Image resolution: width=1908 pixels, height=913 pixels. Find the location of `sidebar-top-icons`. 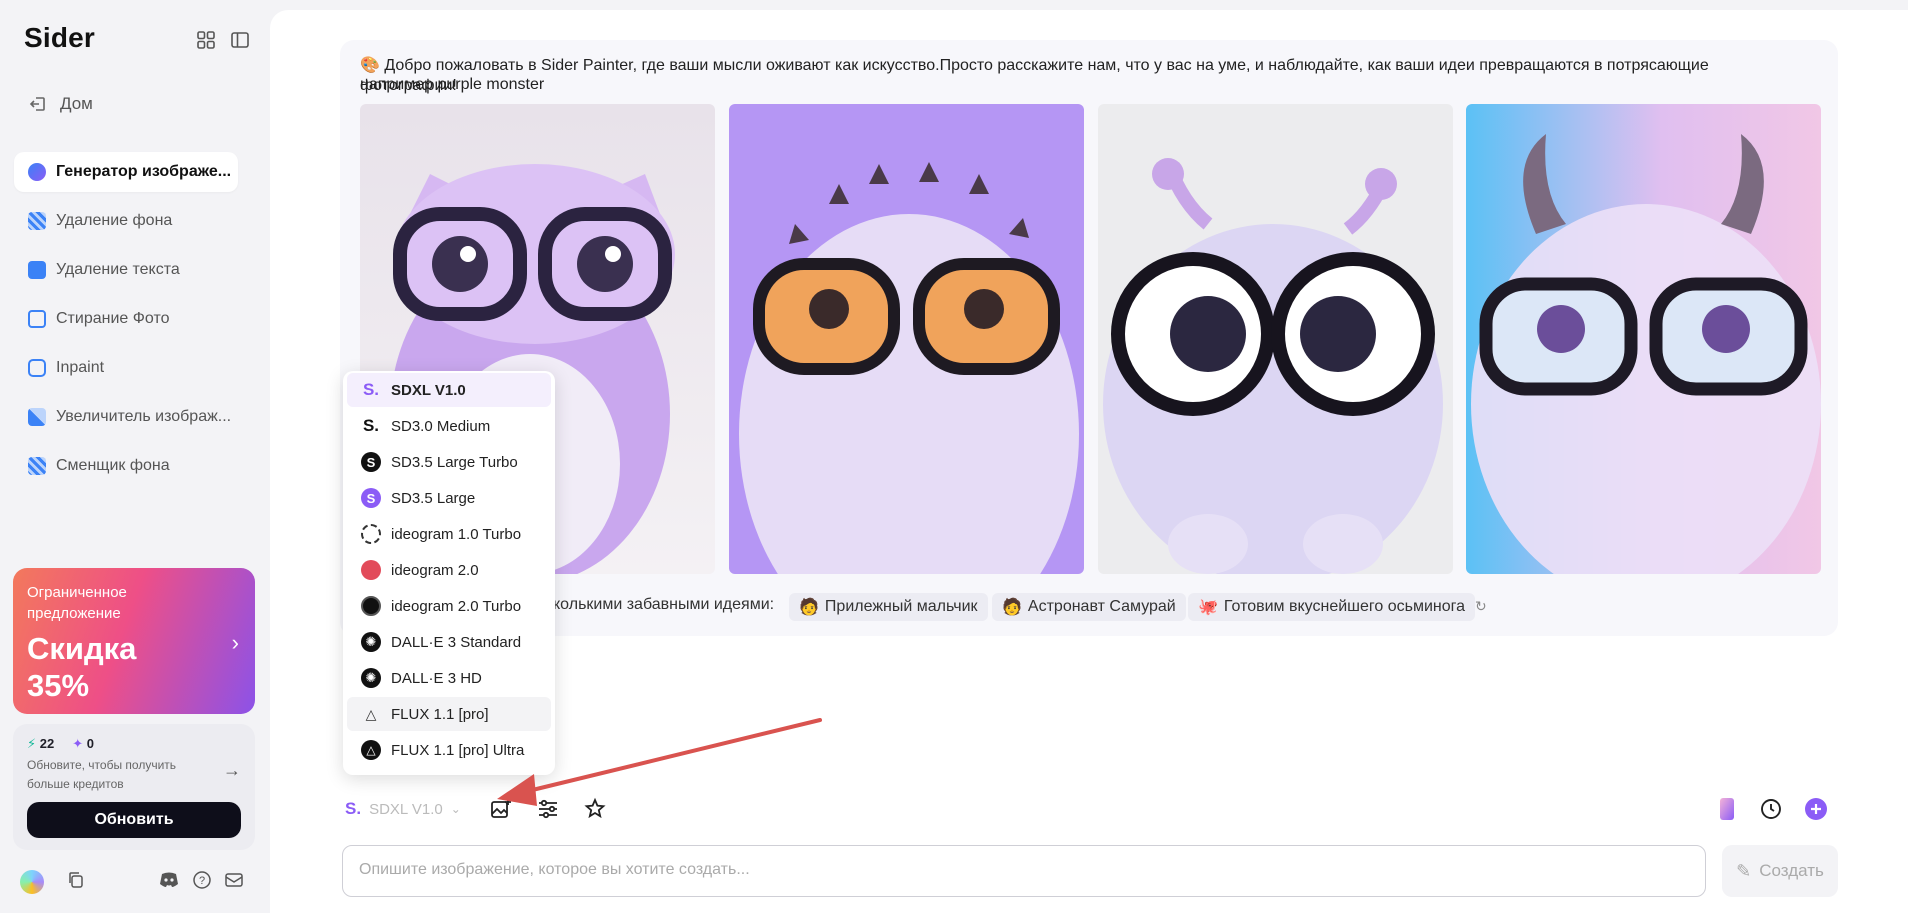

sidebar-top-icons is located at coordinates (223, 40).